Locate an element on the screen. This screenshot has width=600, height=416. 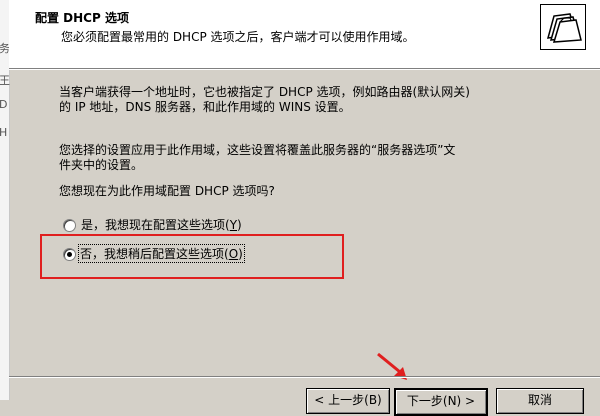
back-button: < 上一步(B) is located at coordinates (348, 401).